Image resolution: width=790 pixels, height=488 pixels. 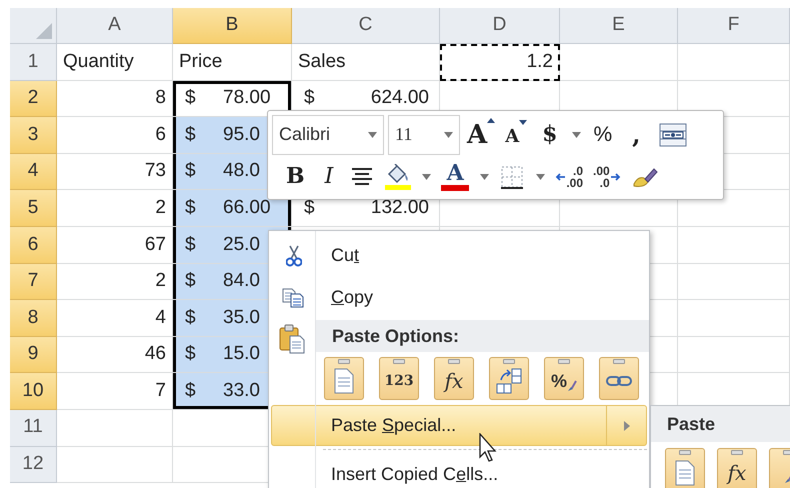 I want to click on brush-icon, so click(x=572, y=386).